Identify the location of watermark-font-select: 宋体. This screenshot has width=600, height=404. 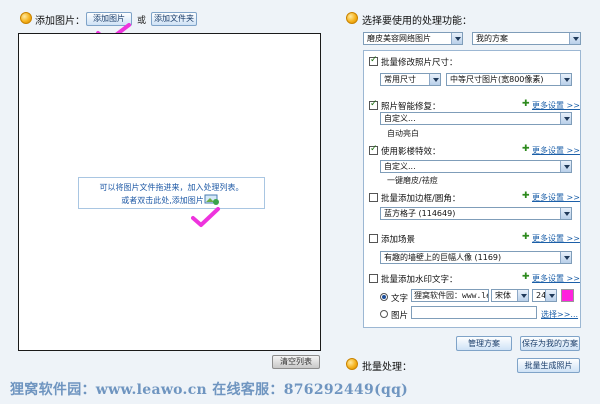
(510, 295).